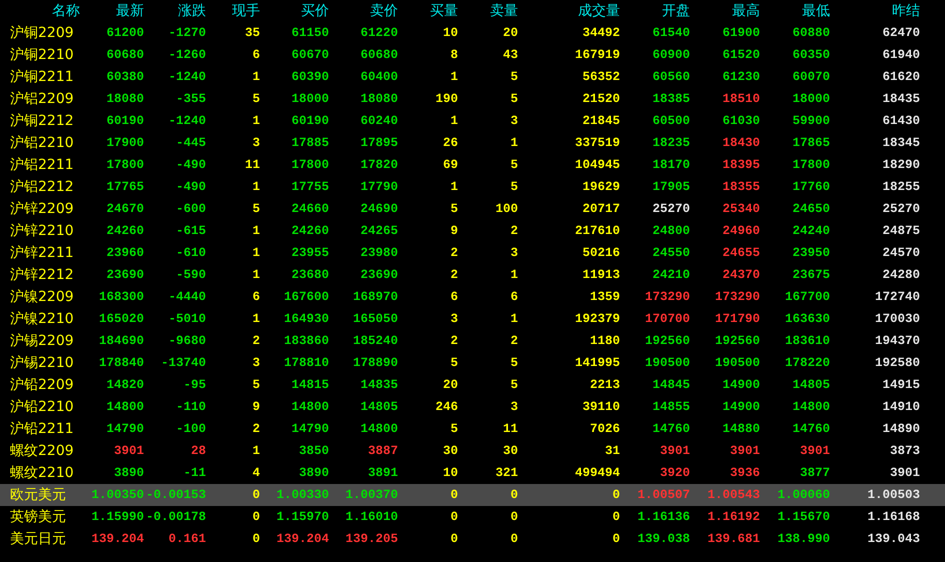 Image resolution: width=945 pixels, height=562 pixels. What do you see at coordinates (737, 341) in the screenshot?
I see `table-cell: 192560` at bounding box center [737, 341].